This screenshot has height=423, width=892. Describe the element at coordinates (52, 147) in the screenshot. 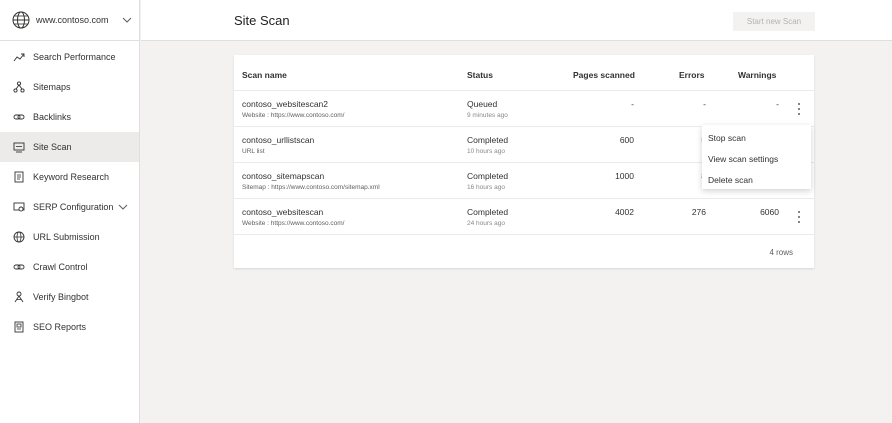

I see `sidebar-item-label: Site Scan` at that location.